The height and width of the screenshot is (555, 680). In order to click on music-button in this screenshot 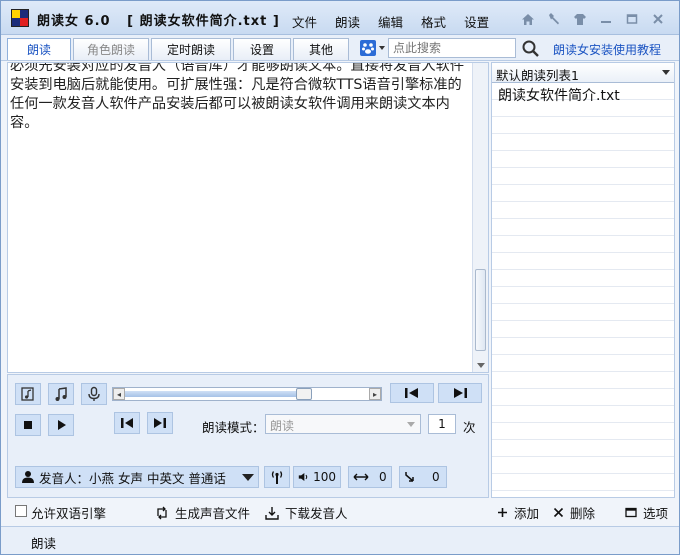, I will do `click(61, 394)`.